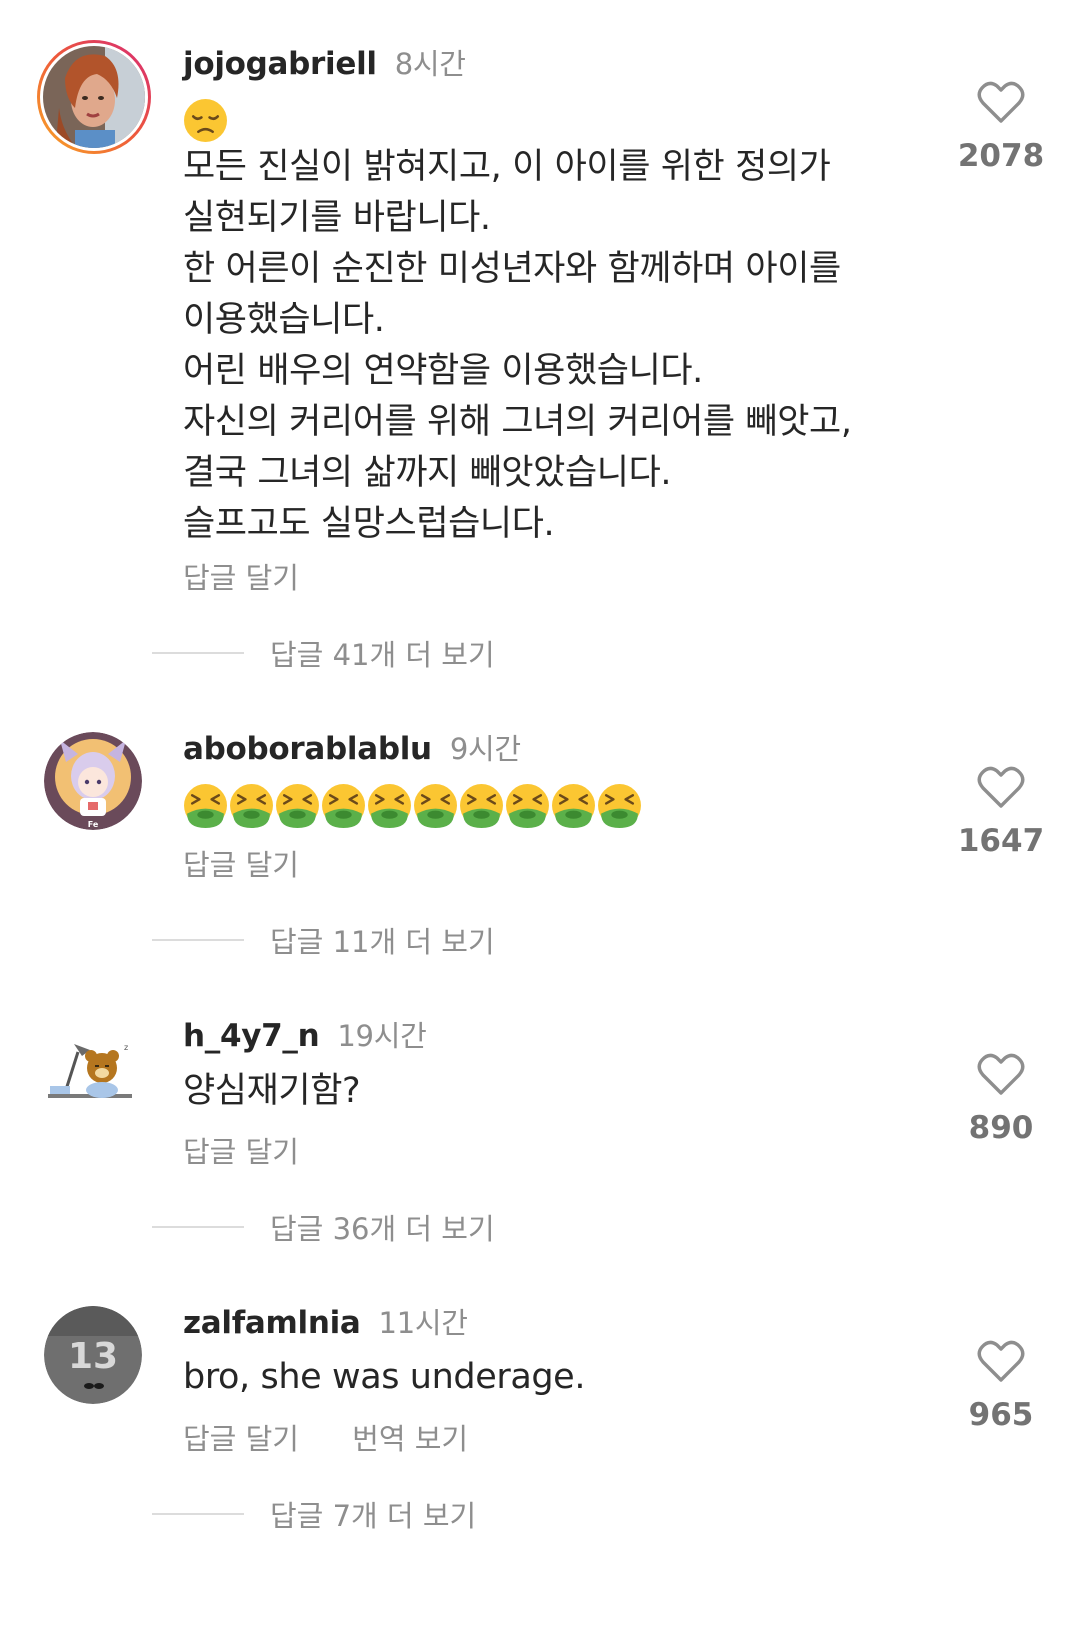 This screenshot has width=1080, height=1632. Describe the element at coordinates (1001, 1099) in the screenshot. I see `like-control: 890` at that location.